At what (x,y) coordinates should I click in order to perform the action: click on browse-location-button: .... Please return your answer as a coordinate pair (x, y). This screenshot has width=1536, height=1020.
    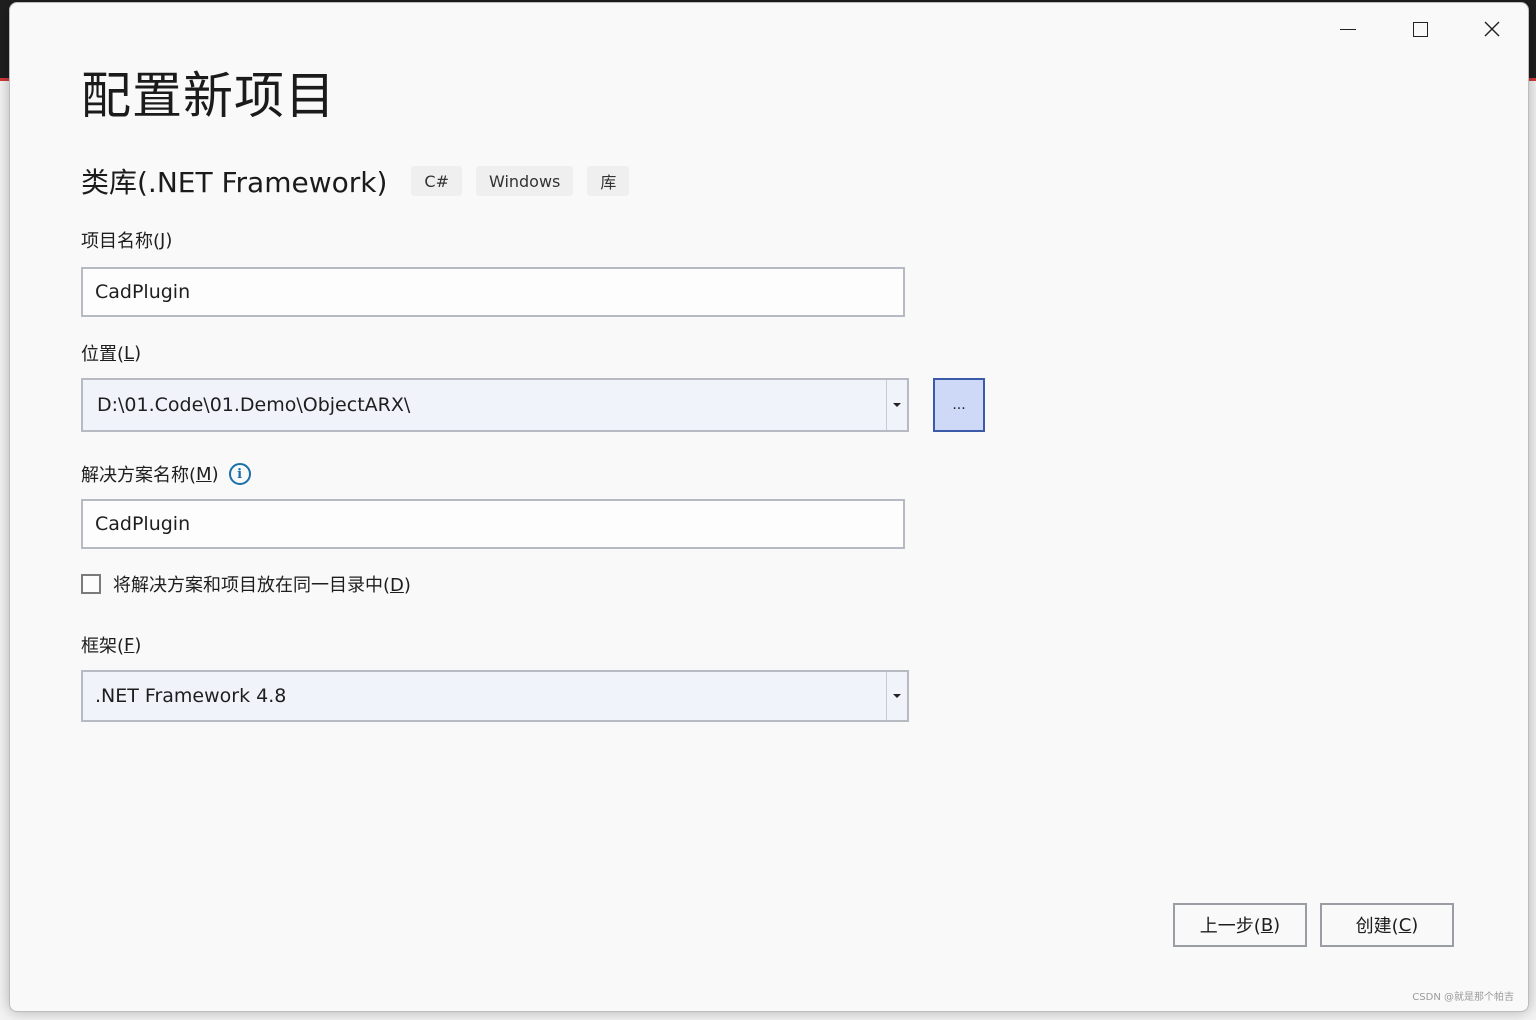
    Looking at the image, I should click on (959, 405).